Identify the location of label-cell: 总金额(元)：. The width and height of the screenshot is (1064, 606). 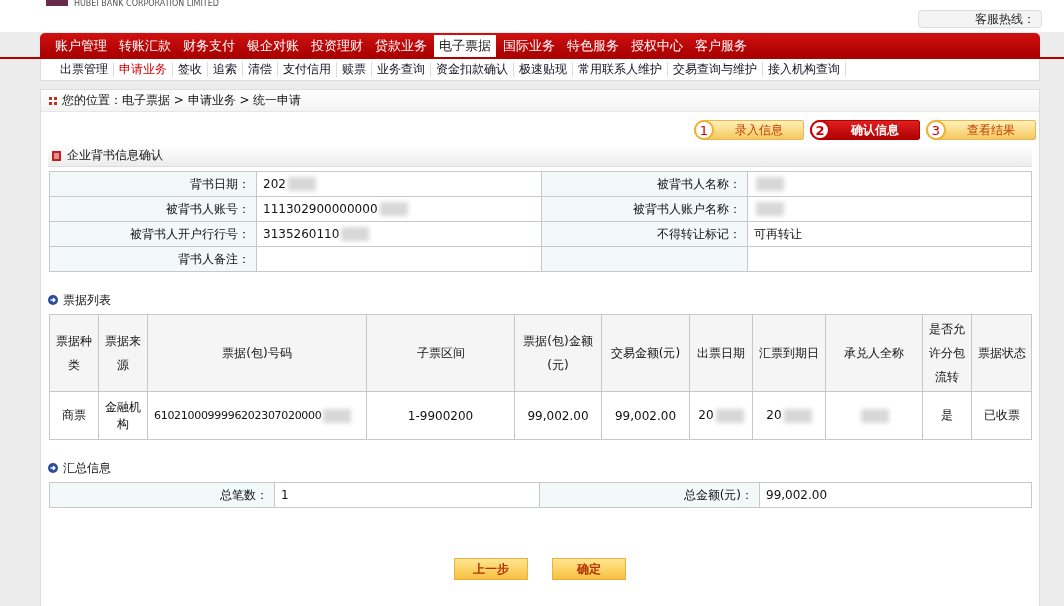
(649, 495).